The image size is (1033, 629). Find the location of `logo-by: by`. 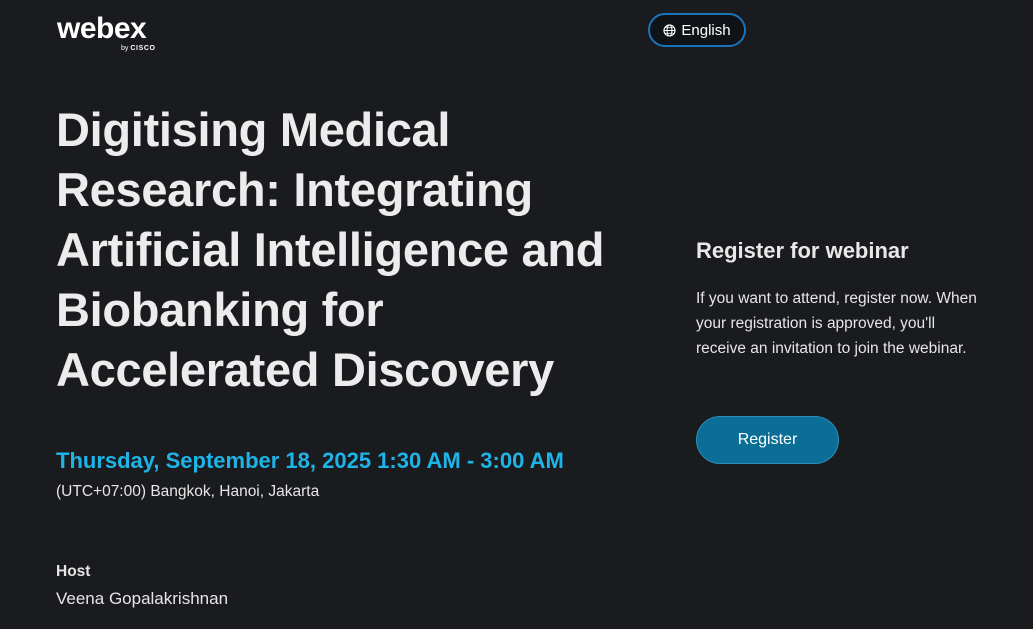

logo-by: by is located at coordinates (125, 48).